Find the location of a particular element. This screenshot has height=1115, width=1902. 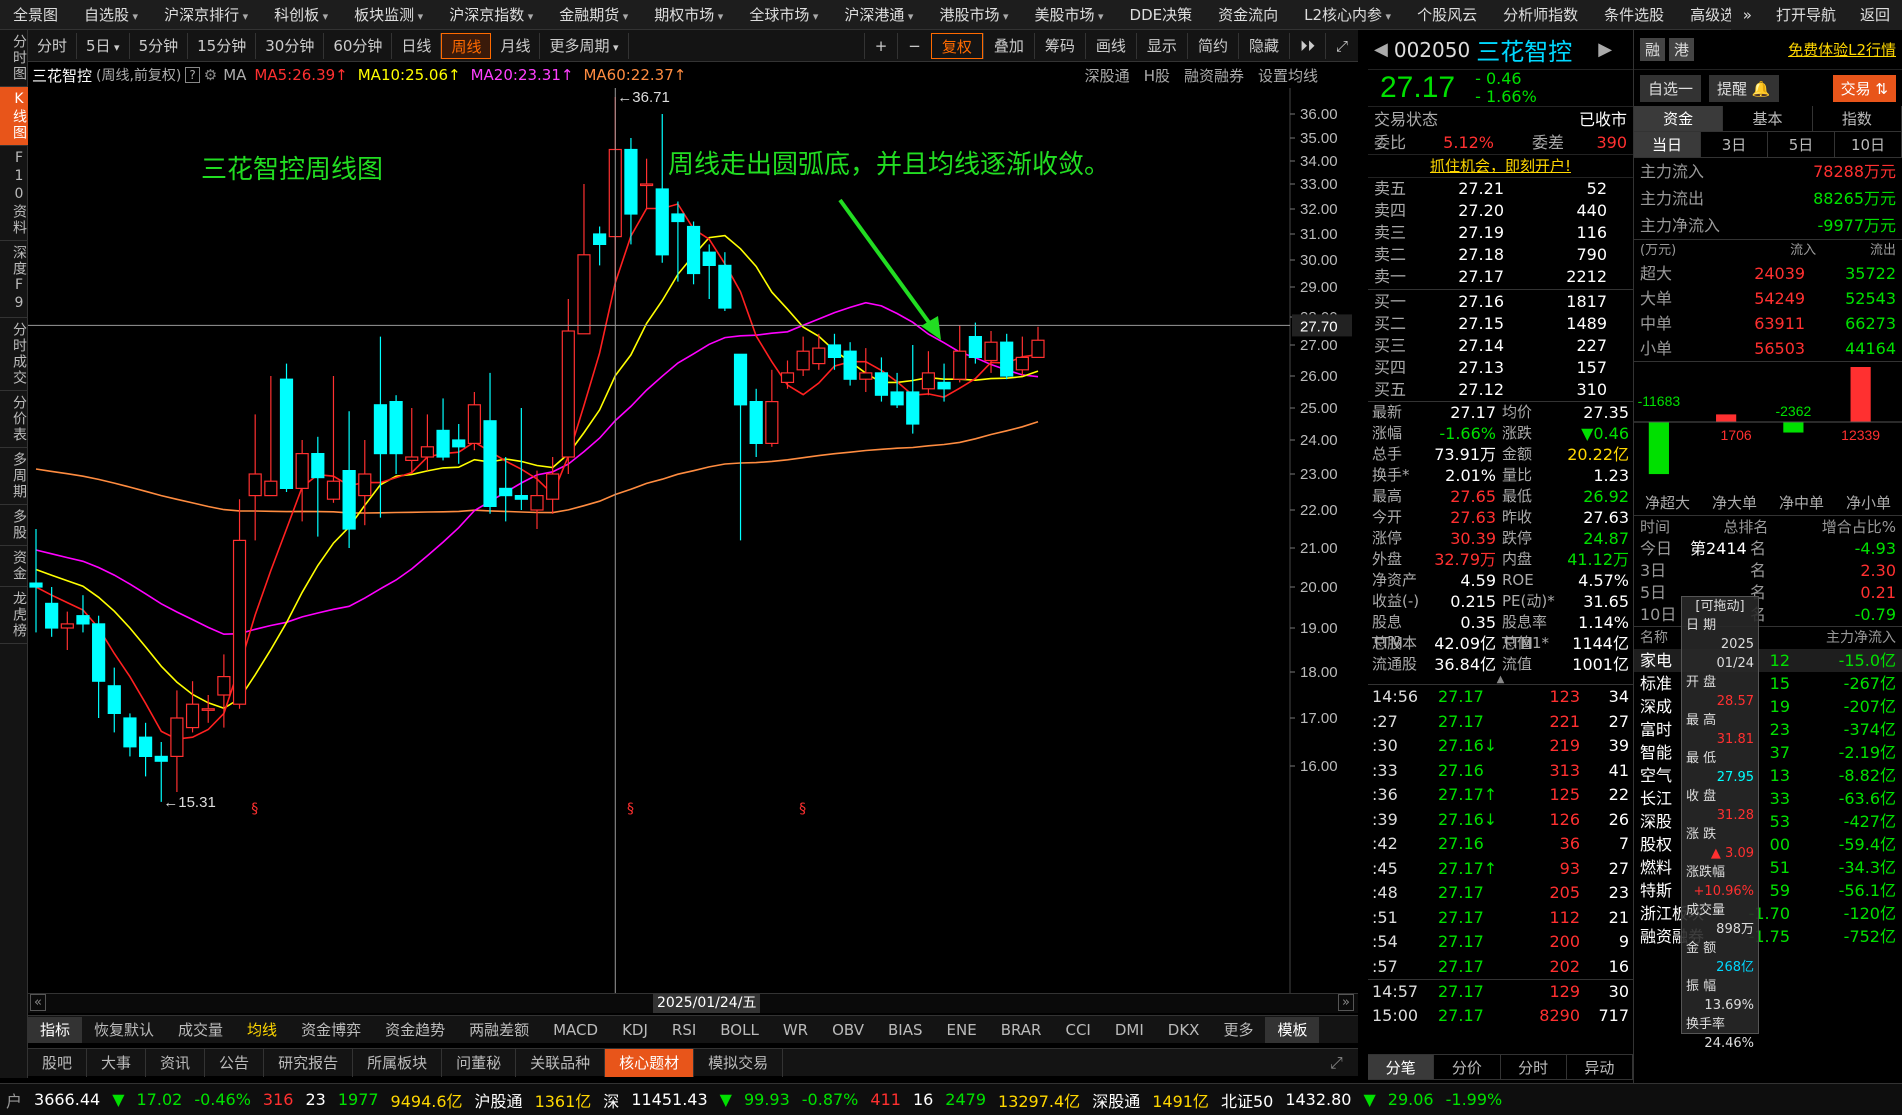

period-tab: 月线 is located at coordinates (516, 45).